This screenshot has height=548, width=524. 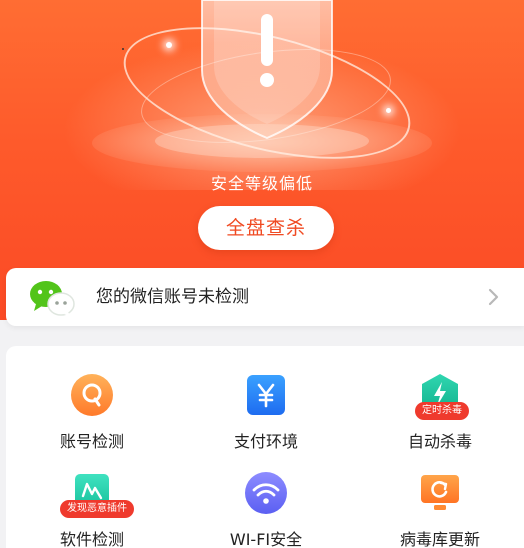 What do you see at coordinates (266, 539) in the screenshot?
I see `feature-label: WI-FI安全` at bounding box center [266, 539].